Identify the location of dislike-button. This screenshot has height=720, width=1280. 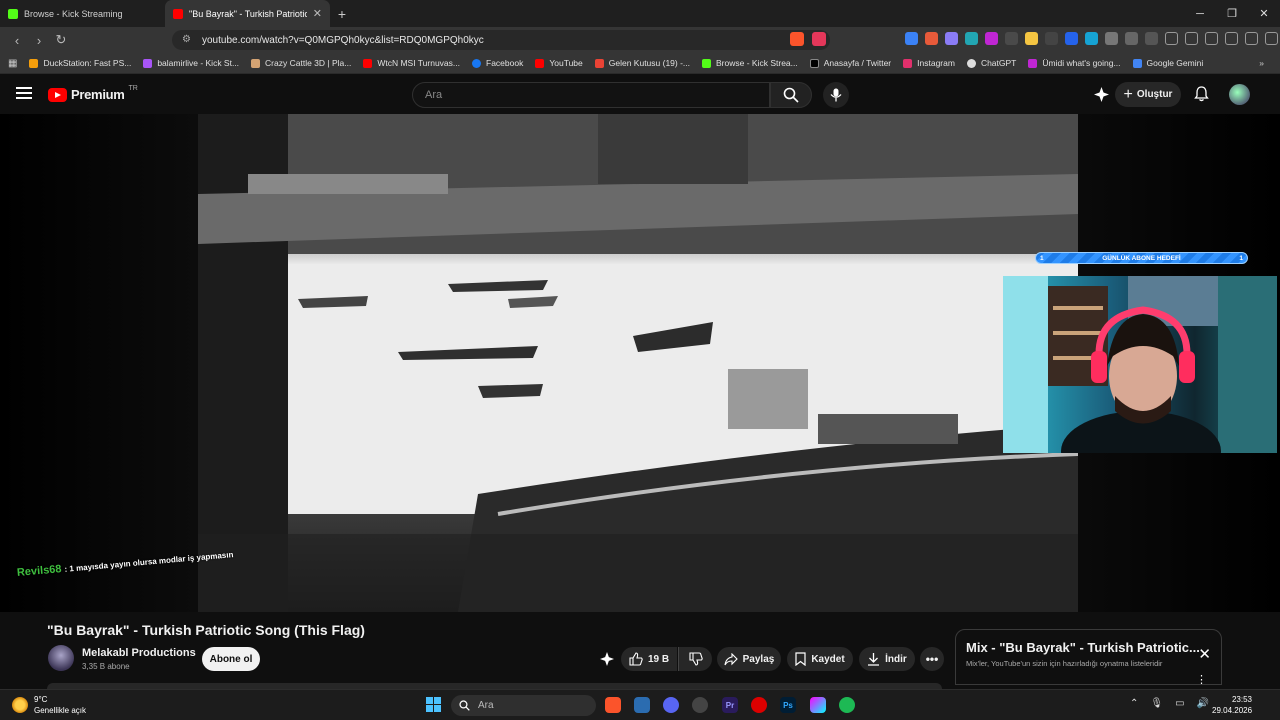
(695, 659).